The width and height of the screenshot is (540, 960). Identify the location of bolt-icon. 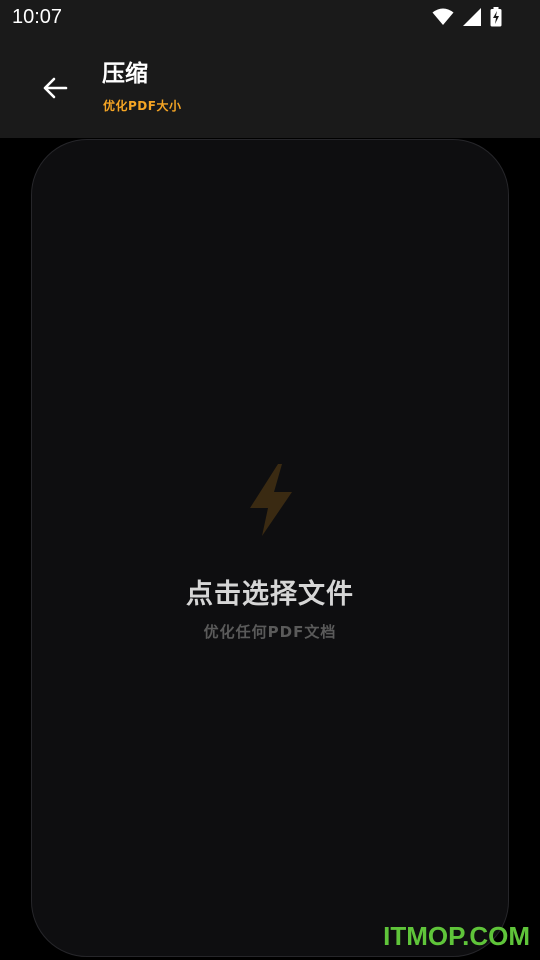
(271, 500).